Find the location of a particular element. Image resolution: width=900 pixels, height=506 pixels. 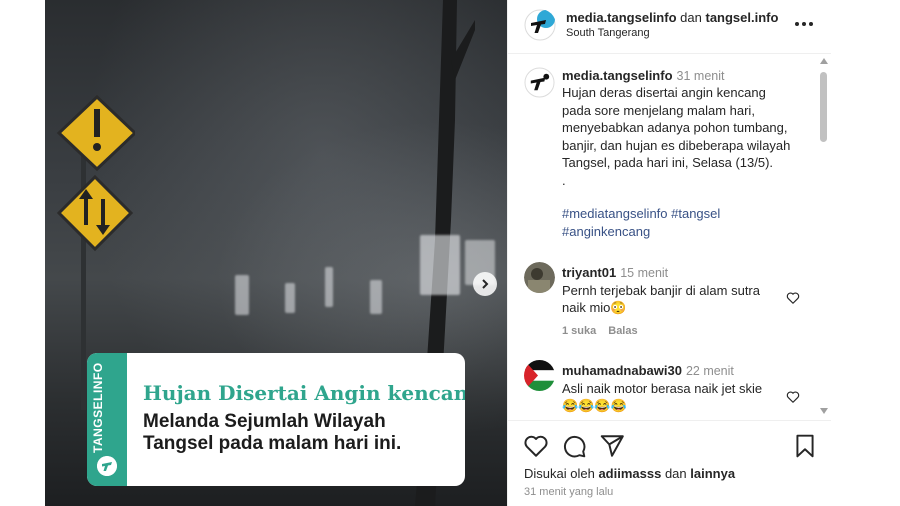

brand-vertical-text: TANGSELINFO is located at coordinates (98, 407).